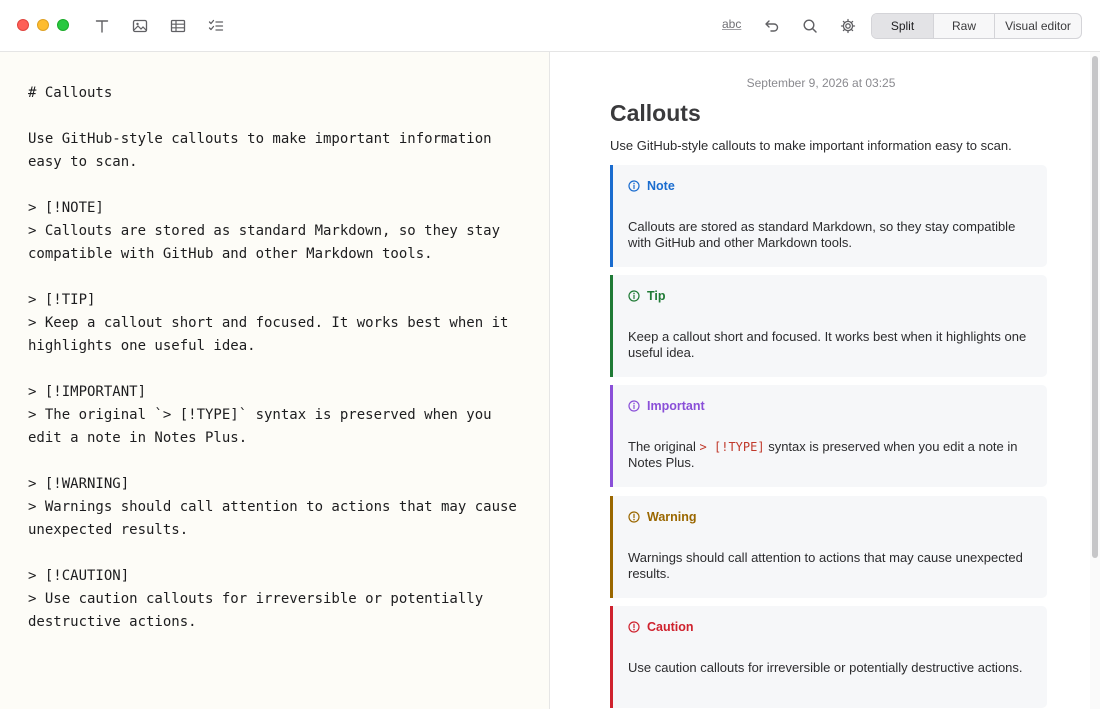  I want to click on callout-caution-header: Caution, so click(661, 627).